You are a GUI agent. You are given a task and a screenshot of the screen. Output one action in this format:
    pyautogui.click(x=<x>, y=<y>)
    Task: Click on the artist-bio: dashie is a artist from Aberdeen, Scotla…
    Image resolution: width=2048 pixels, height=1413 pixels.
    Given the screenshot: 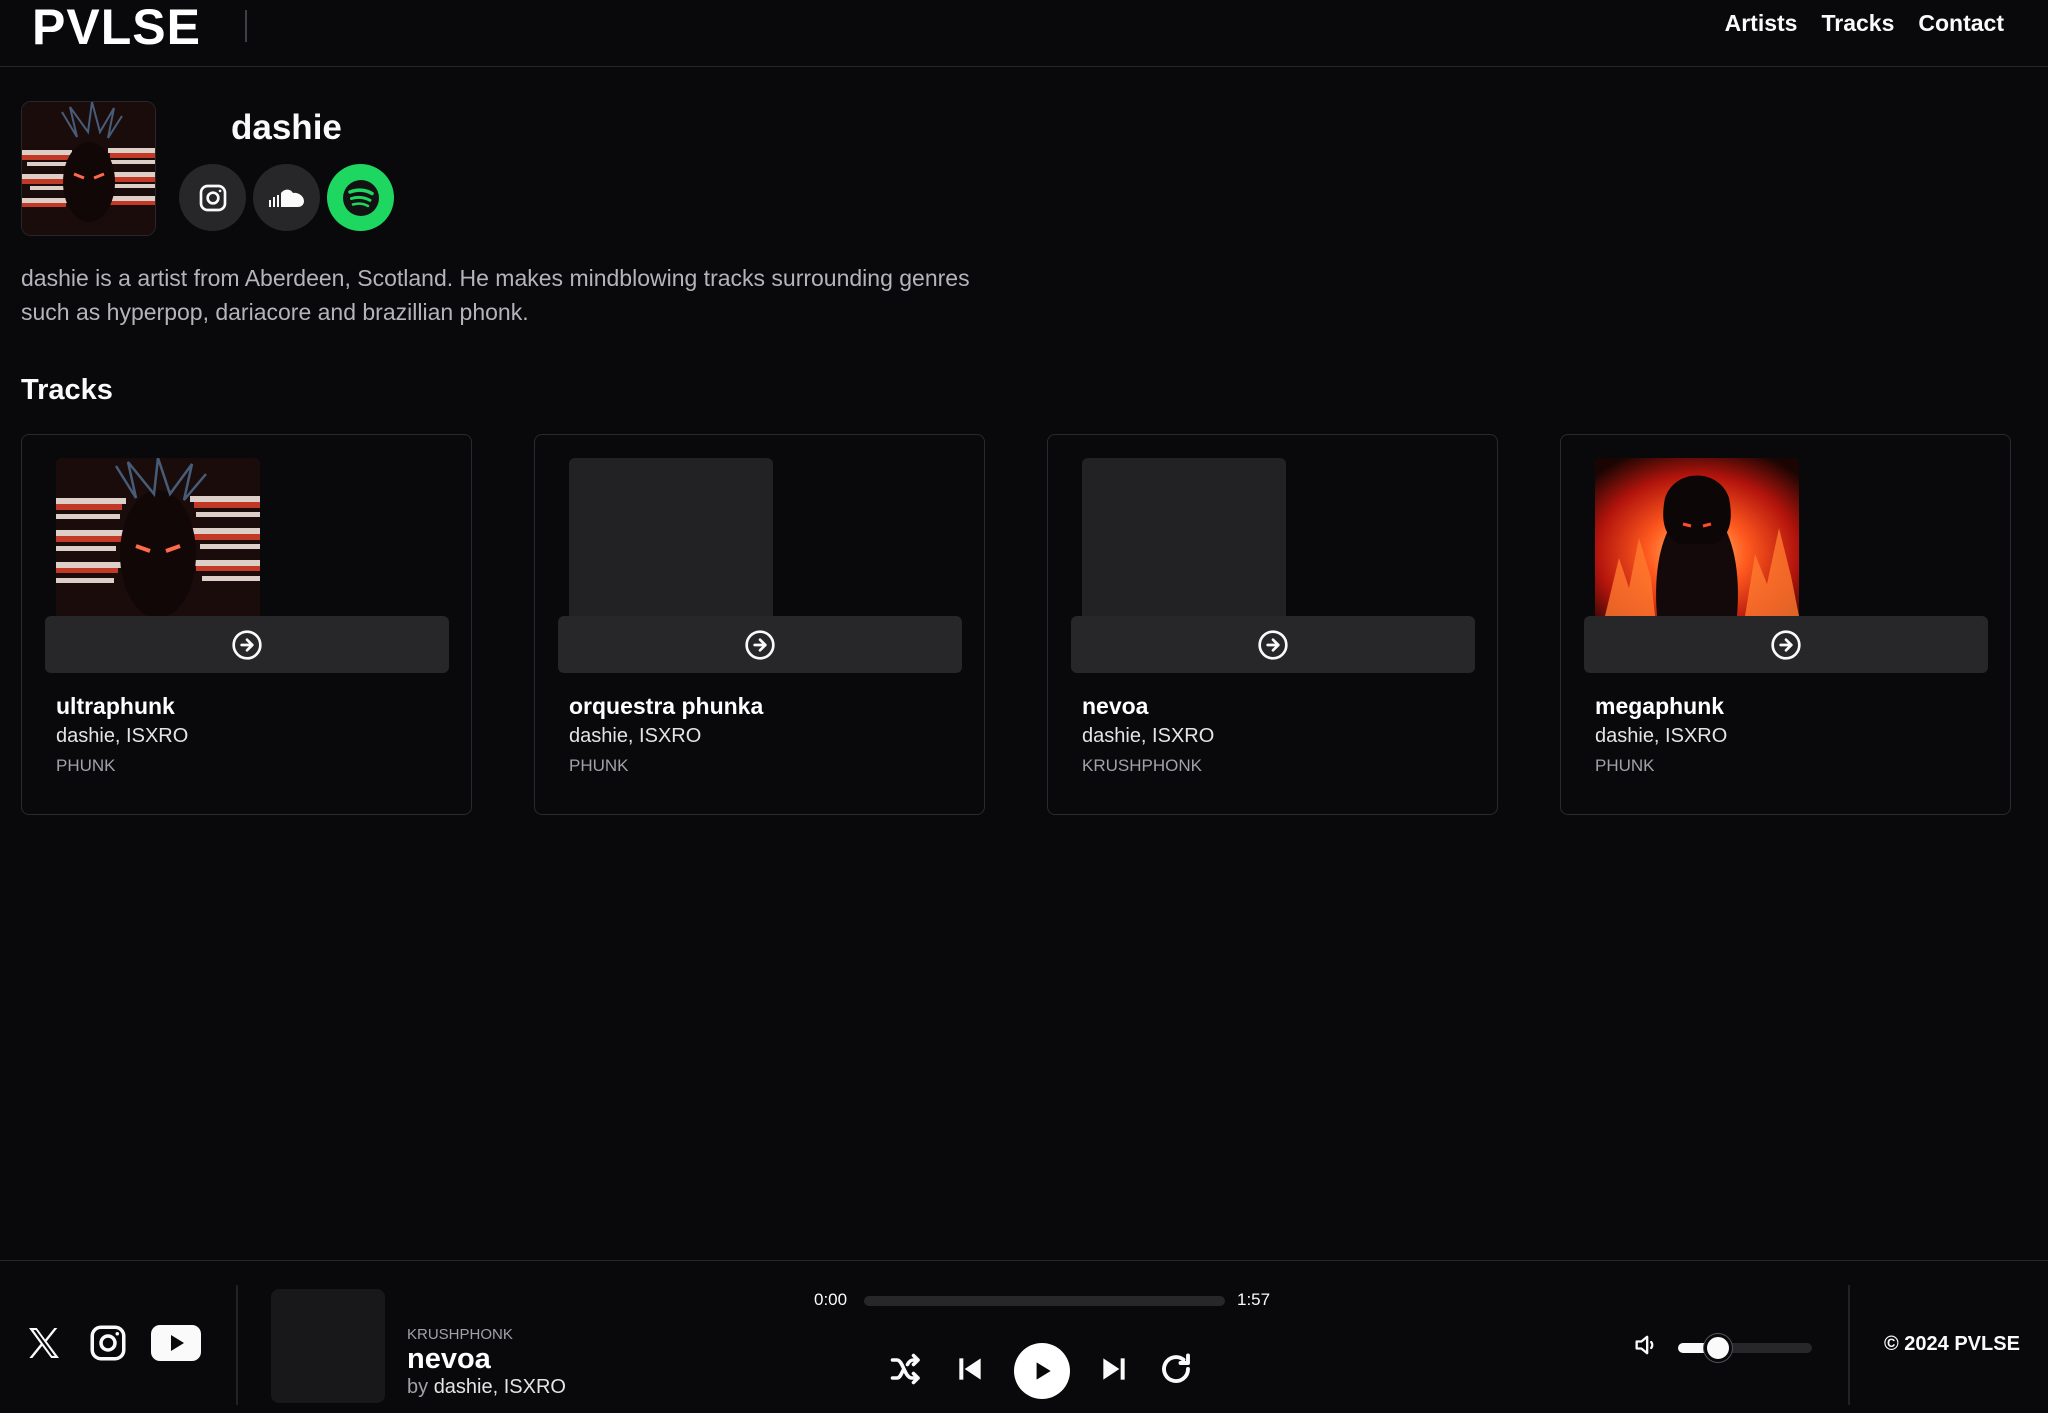 What is the action you would take?
    pyautogui.click(x=495, y=295)
    